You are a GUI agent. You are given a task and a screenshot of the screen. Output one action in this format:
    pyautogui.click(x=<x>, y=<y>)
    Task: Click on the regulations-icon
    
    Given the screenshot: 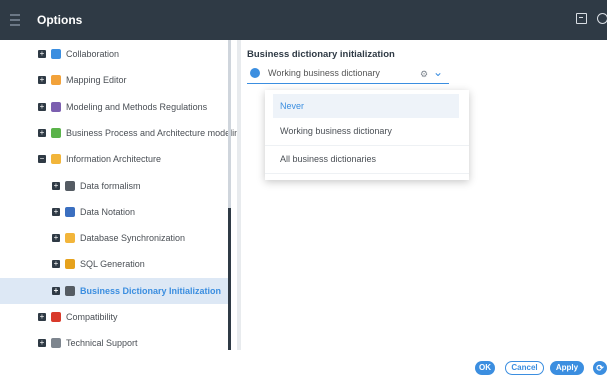 What is the action you would take?
    pyautogui.click(x=56, y=106)
    